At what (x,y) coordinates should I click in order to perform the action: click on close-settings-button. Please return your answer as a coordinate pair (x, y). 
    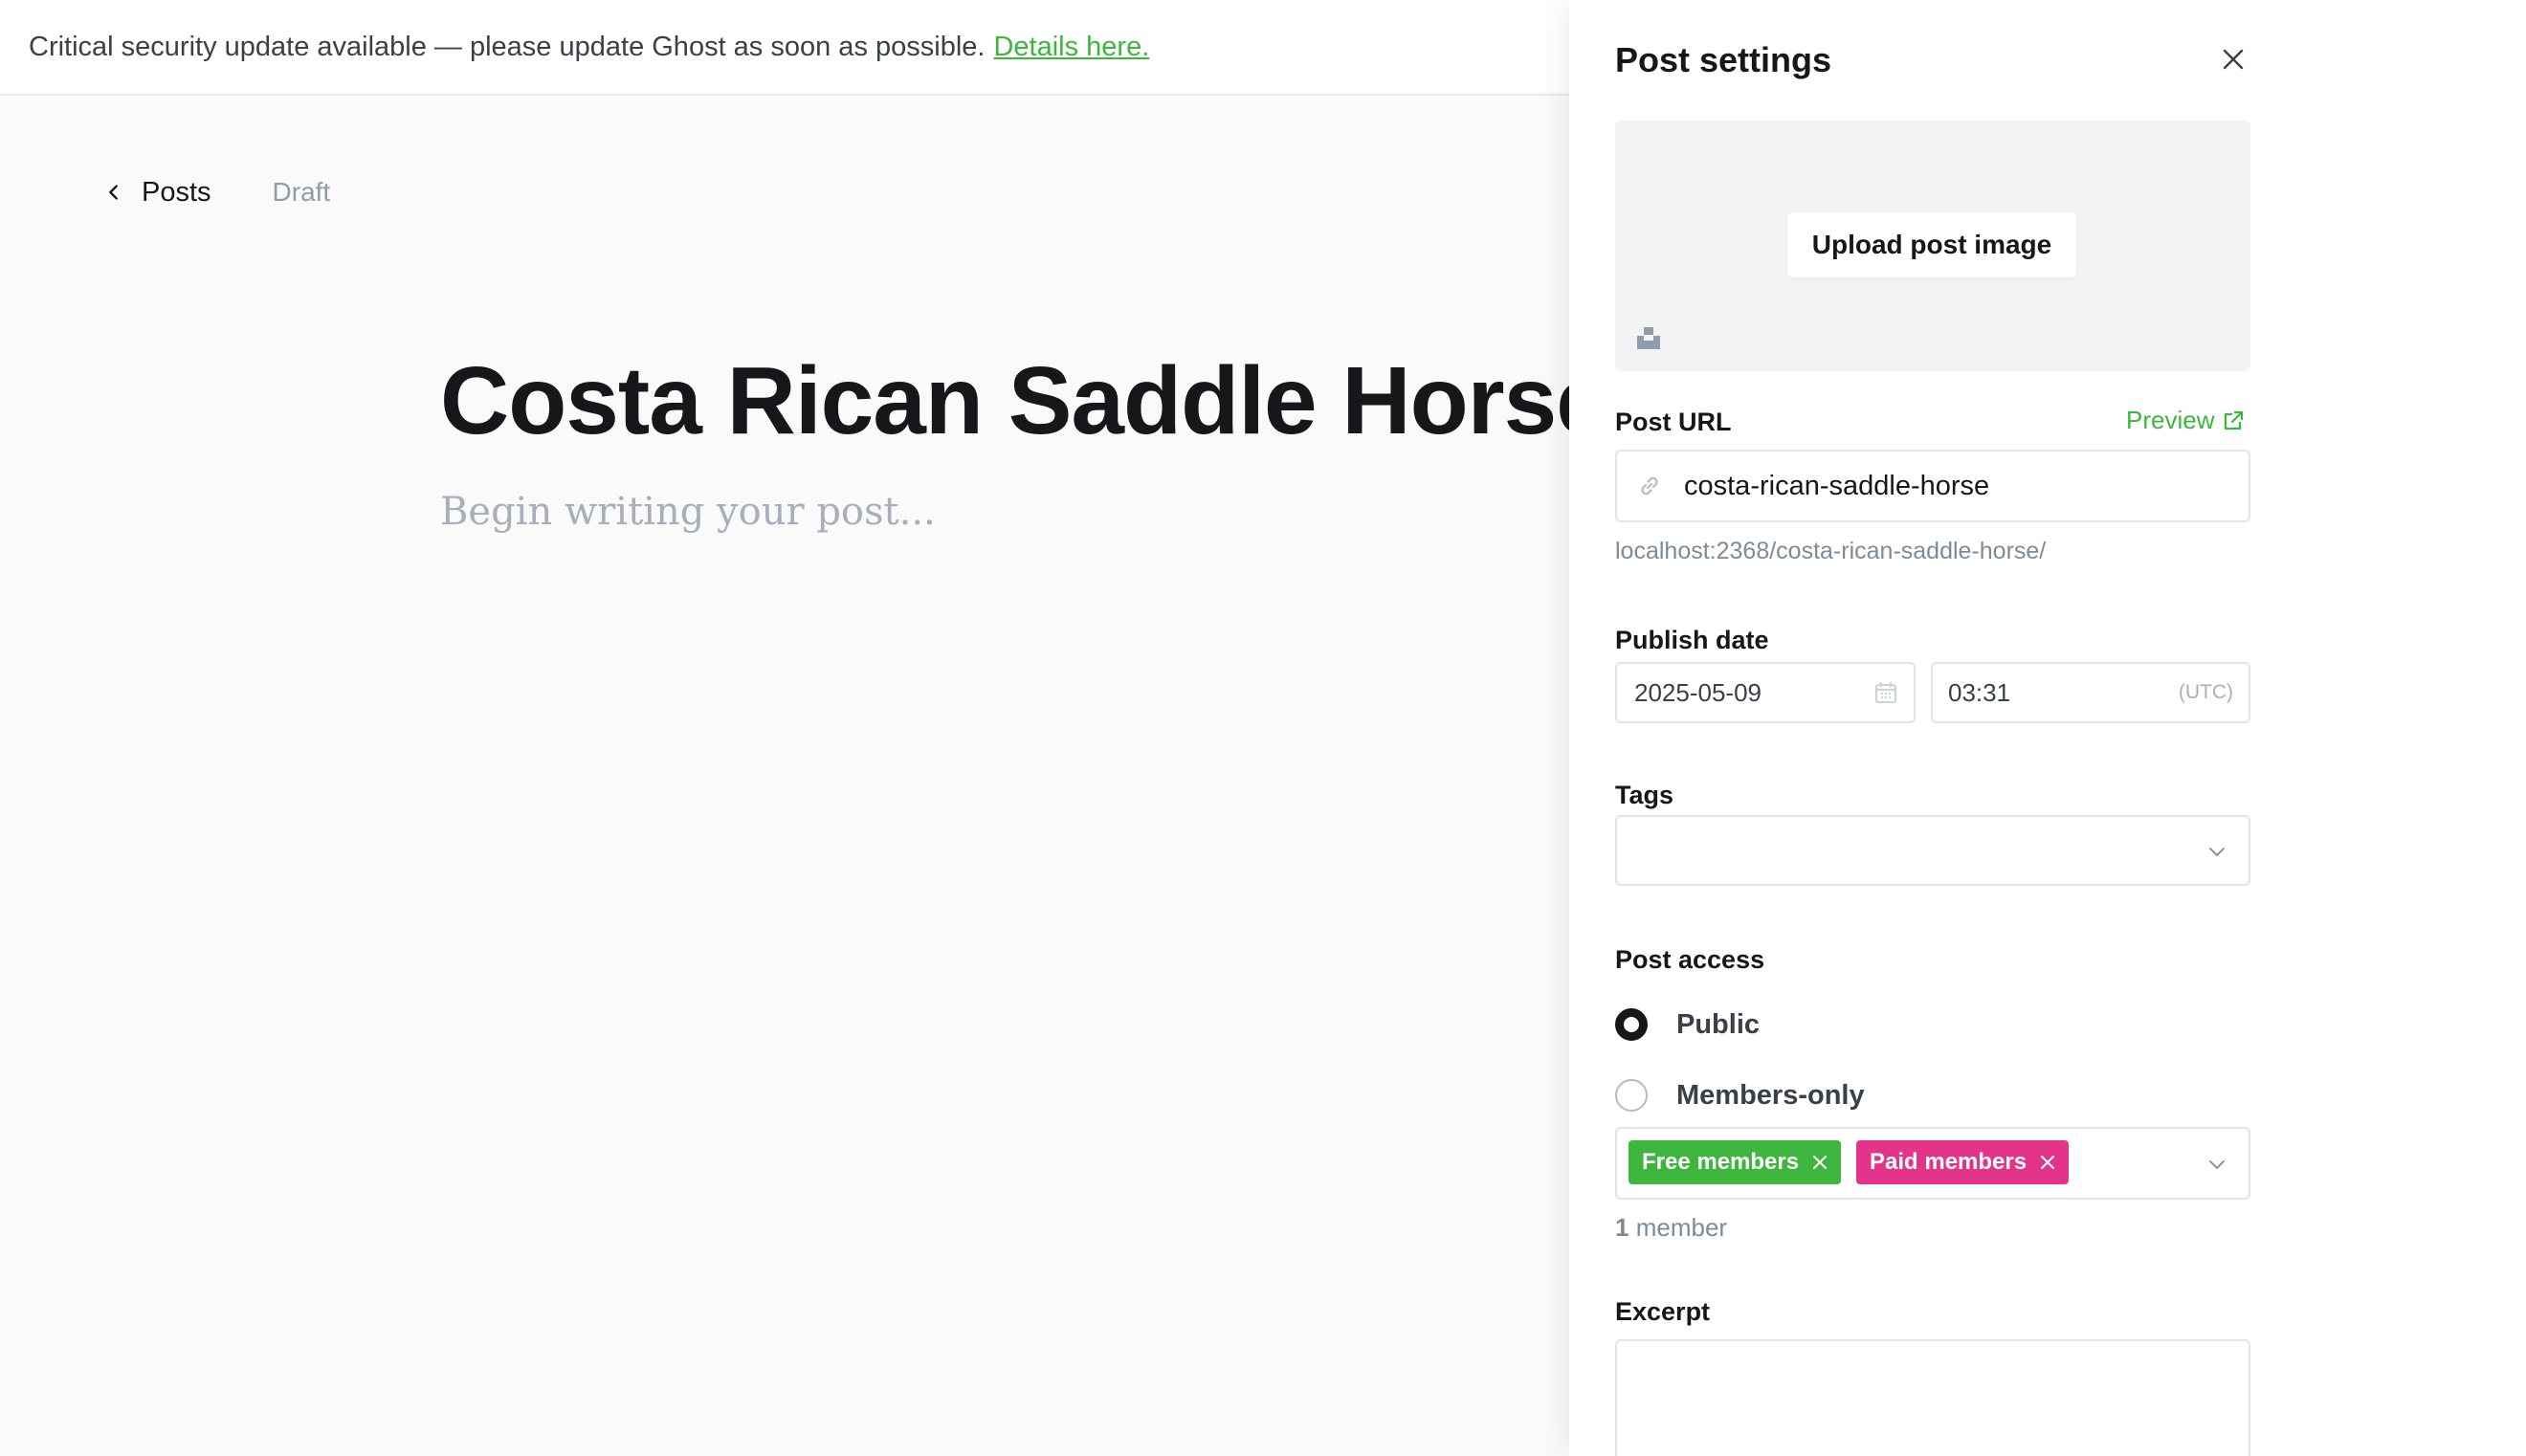
    Looking at the image, I should click on (2233, 60).